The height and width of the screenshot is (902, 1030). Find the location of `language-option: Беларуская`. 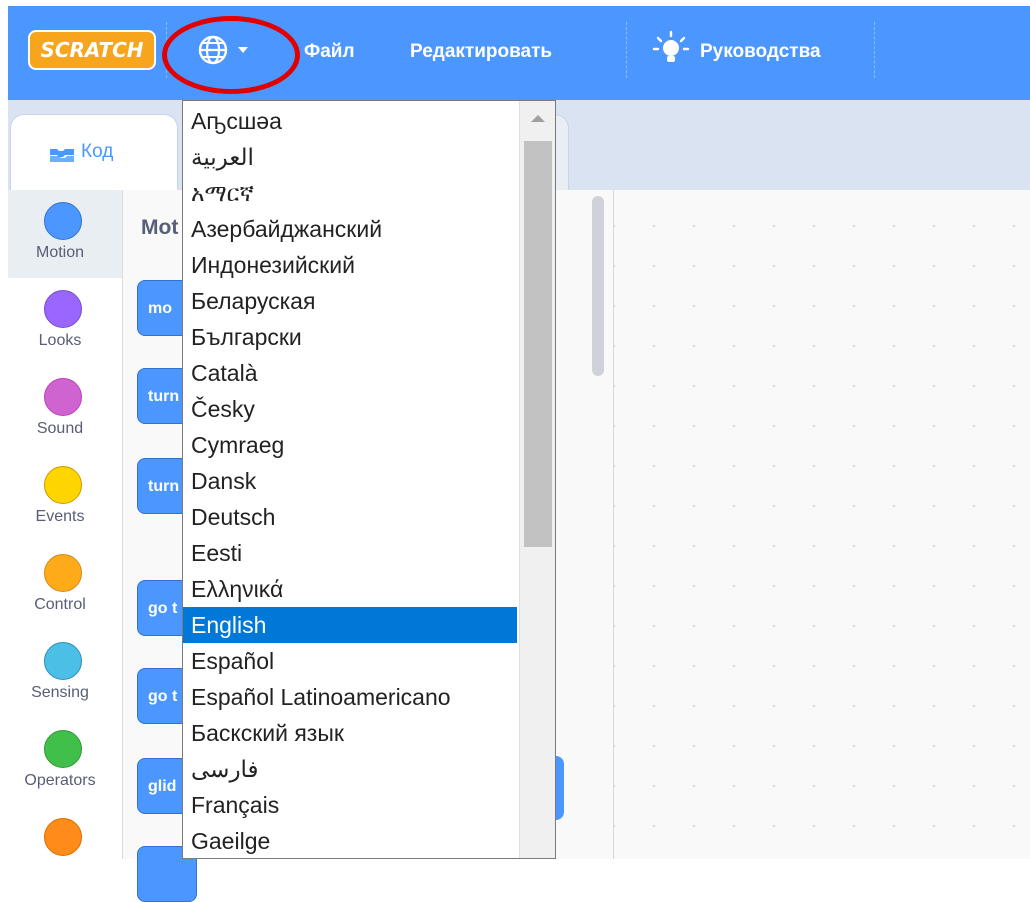

language-option: Беларуская is located at coordinates (350, 301).